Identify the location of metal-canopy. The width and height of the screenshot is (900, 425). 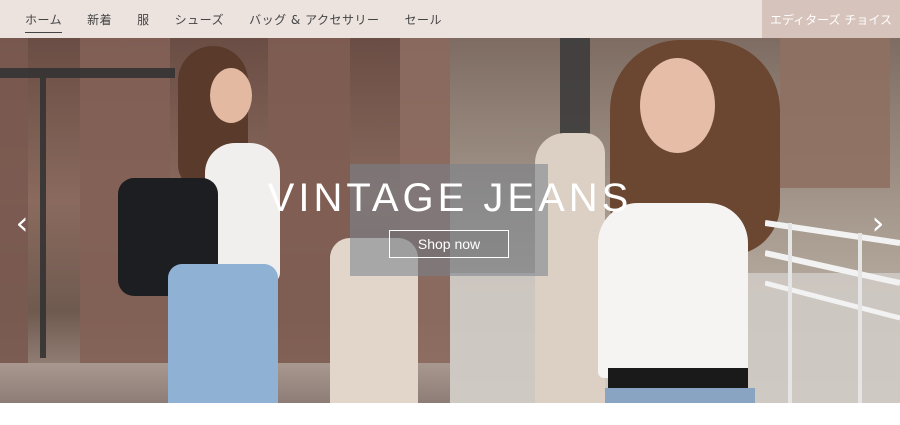
(87, 73).